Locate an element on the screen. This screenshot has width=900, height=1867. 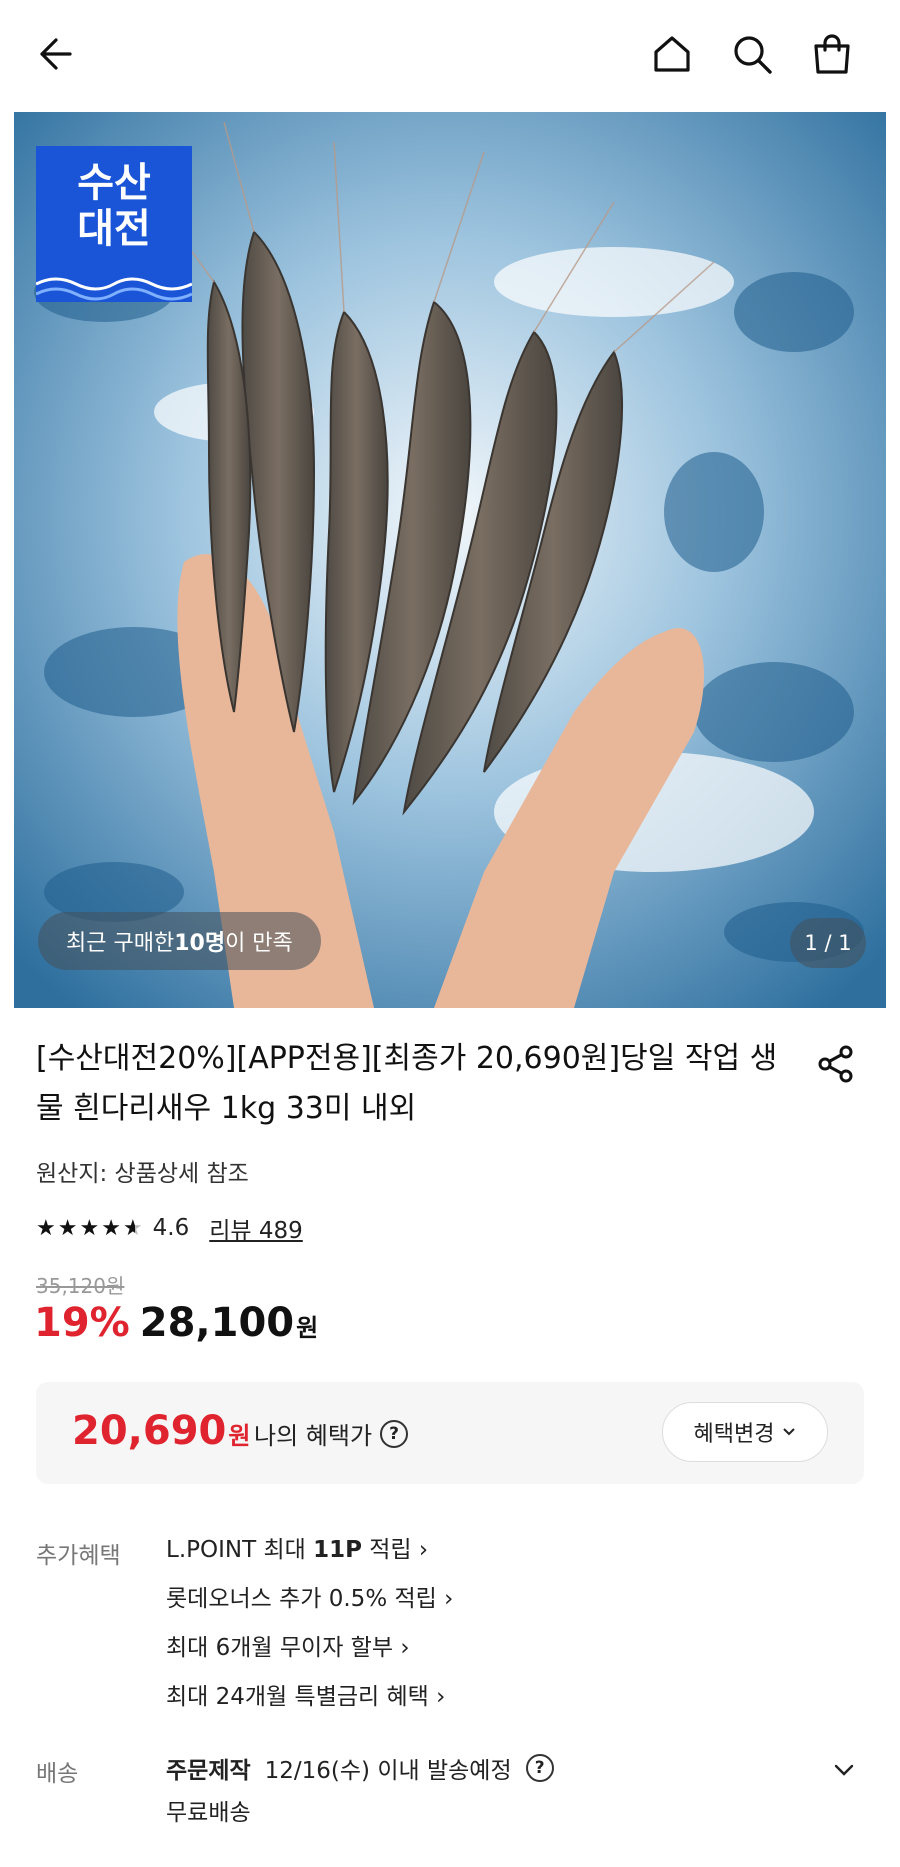
benefit-label: 나의 혜택가 ? is located at coordinates (331, 1433).